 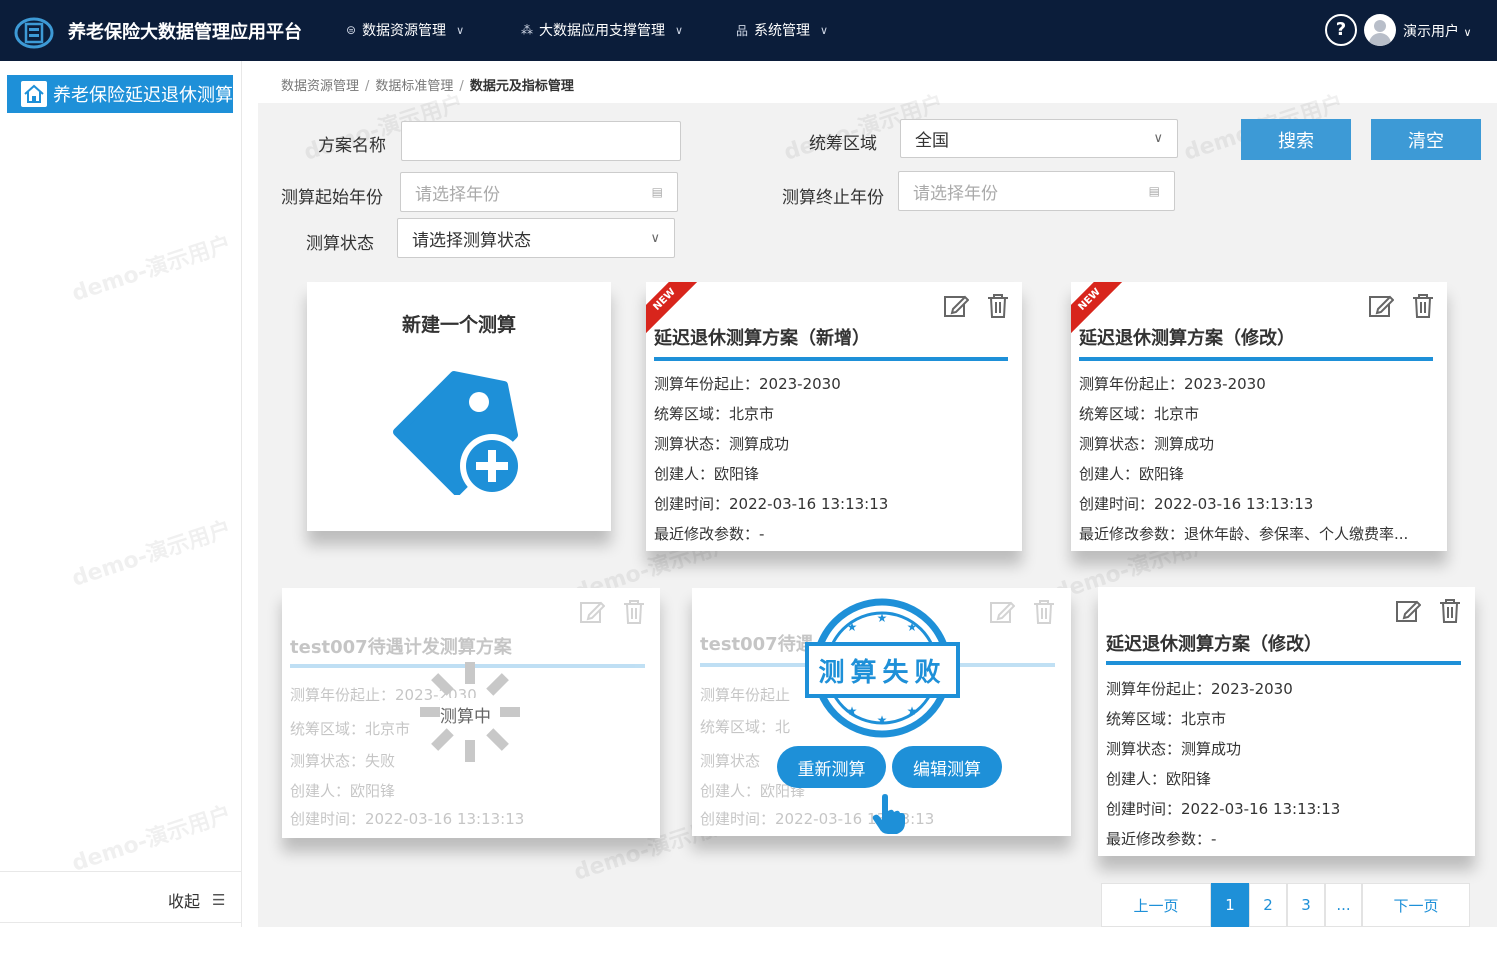 What do you see at coordinates (882, 668) in the screenshot?
I see `failed-stamp: ★ ★ ★ ★ ★ ★ 测算失败` at bounding box center [882, 668].